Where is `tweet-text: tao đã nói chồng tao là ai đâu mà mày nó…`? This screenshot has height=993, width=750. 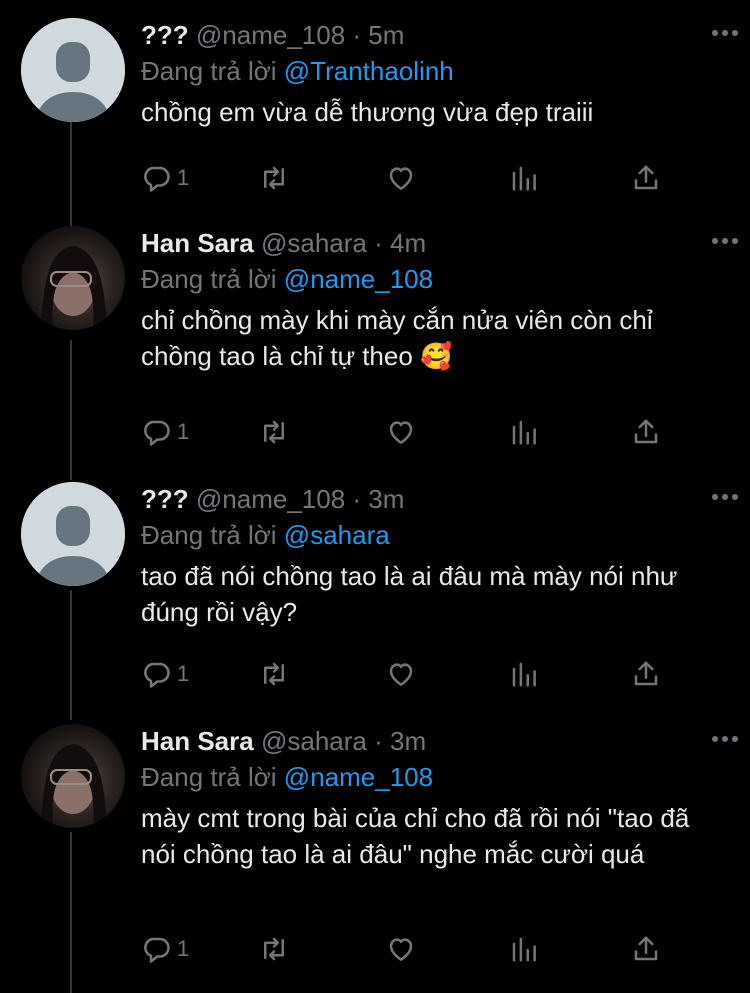 tweet-text: tao đã nói chồng tao là ai đâu mà mày nó… is located at coordinates (409, 594).